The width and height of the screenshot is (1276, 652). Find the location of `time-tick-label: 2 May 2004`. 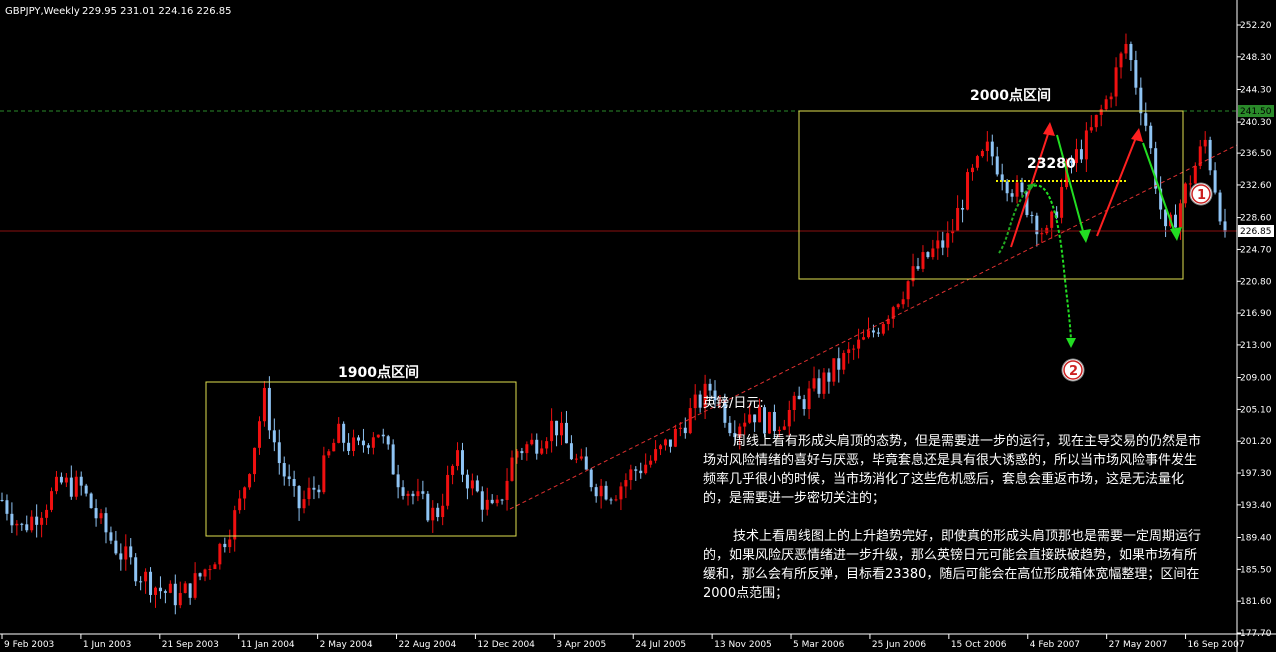

time-tick-label: 2 May 2004 is located at coordinates (346, 645).